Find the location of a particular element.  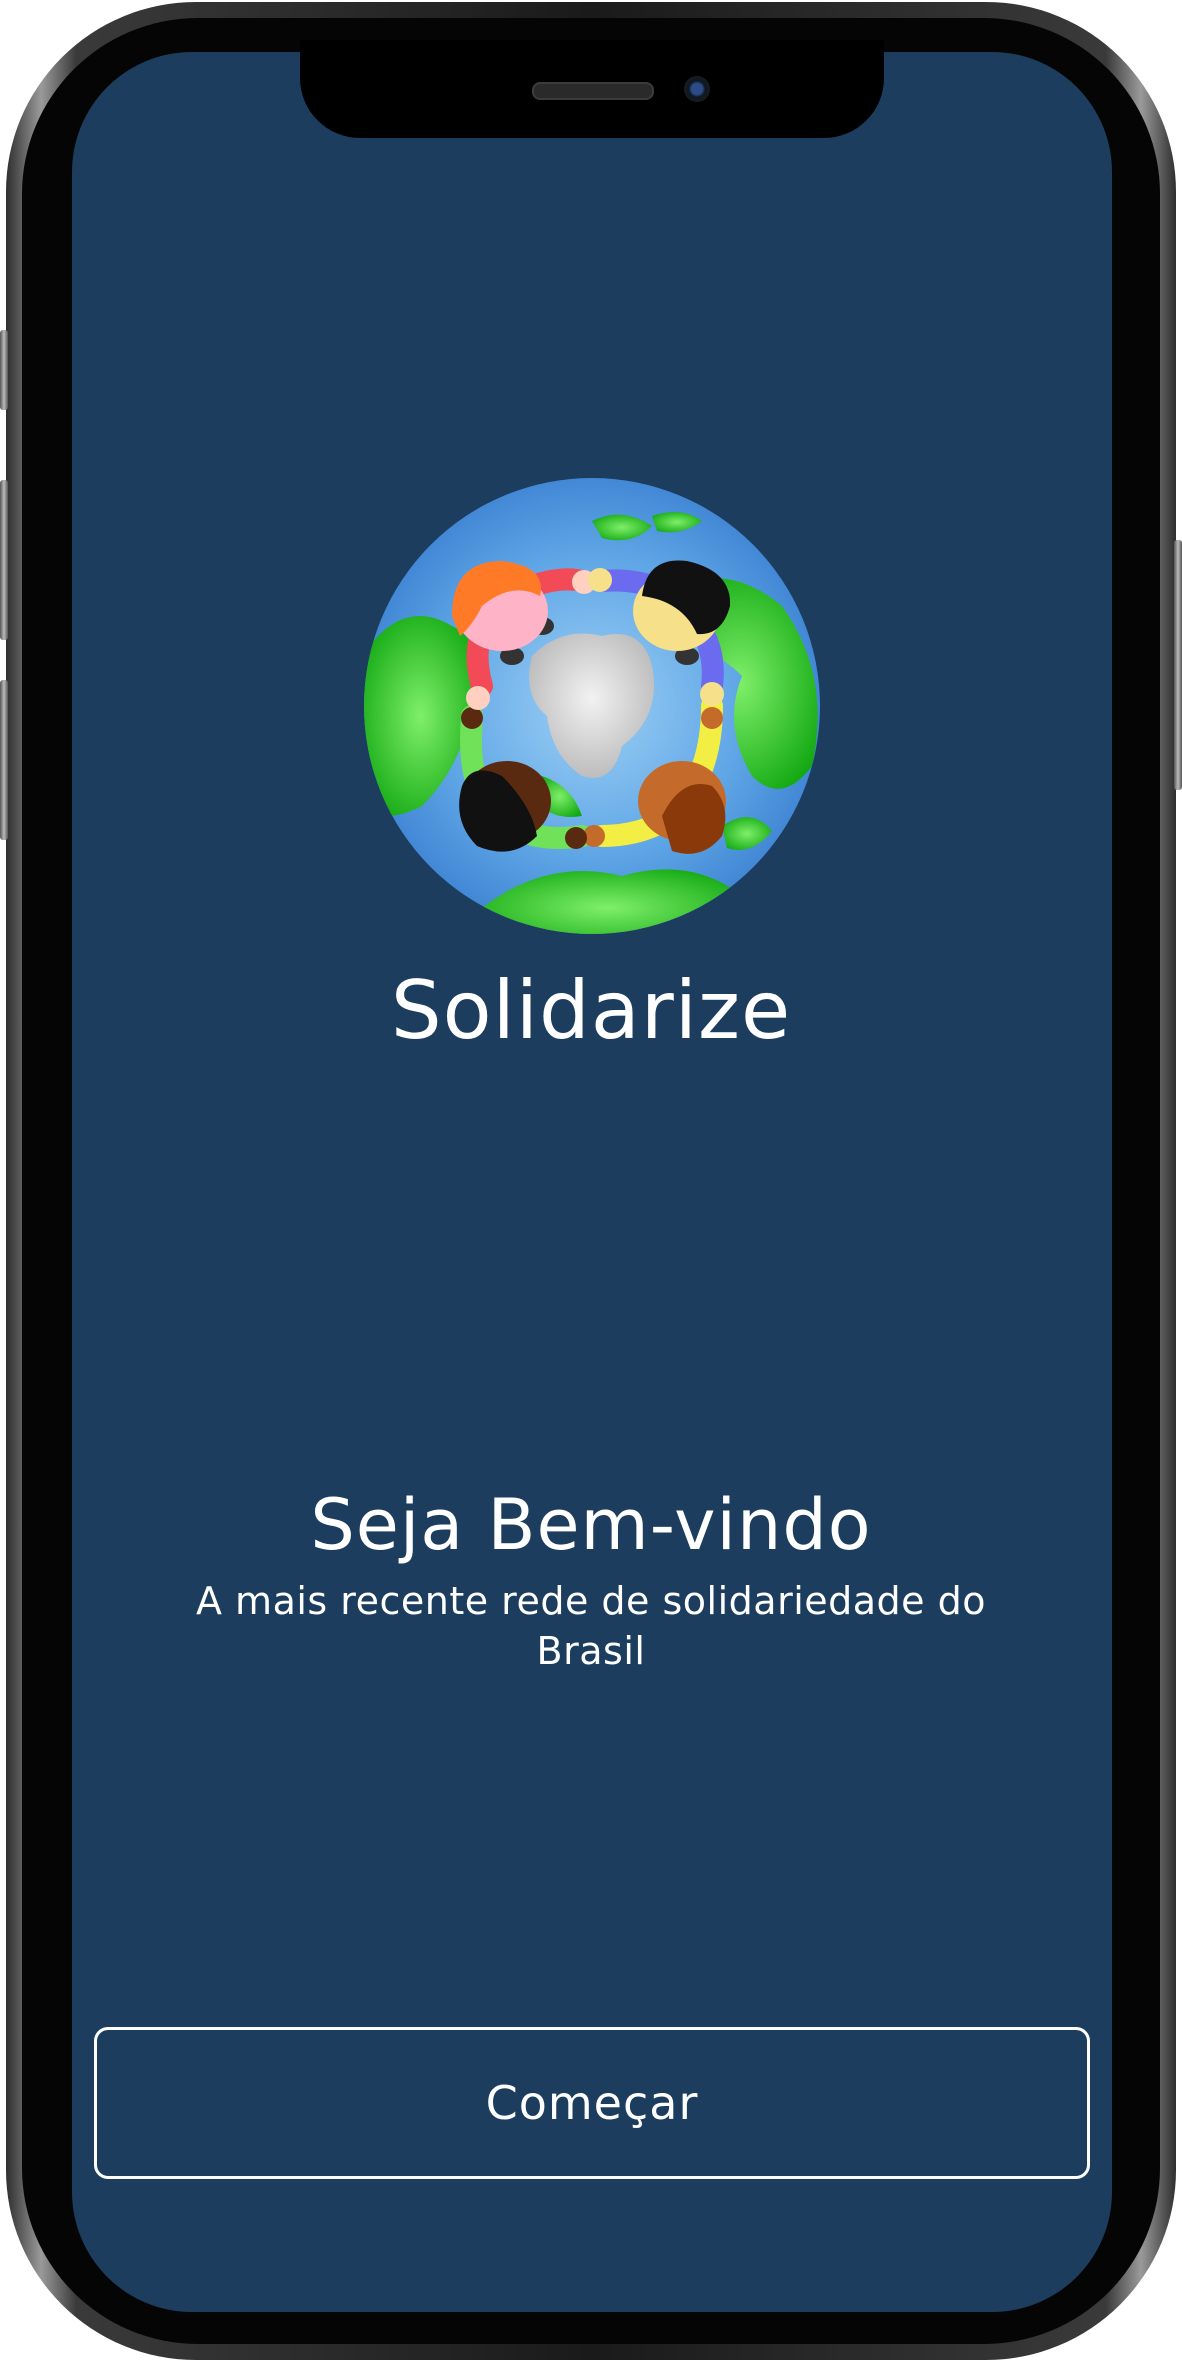

power-button is located at coordinates (1178, 665).